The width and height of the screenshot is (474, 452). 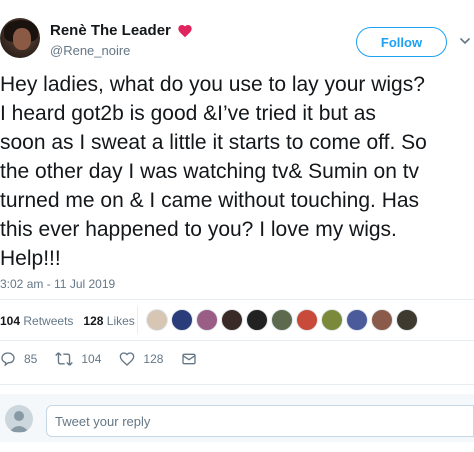 I want to click on user-handle: @Rene_noire, so click(x=121, y=50).